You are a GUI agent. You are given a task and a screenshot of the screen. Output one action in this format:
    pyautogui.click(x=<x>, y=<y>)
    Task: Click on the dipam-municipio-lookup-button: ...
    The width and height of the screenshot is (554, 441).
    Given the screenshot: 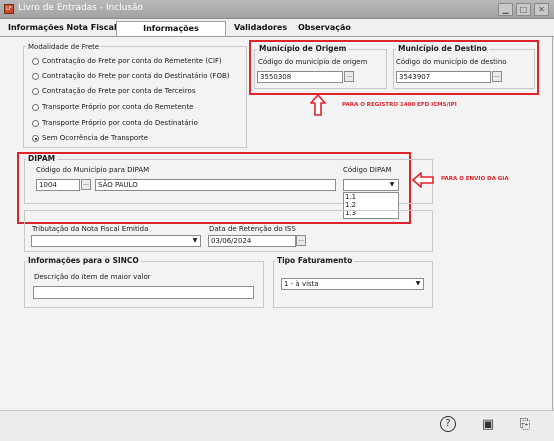 What is the action you would take?
    pyautogui.click(x=86, y=184)
    